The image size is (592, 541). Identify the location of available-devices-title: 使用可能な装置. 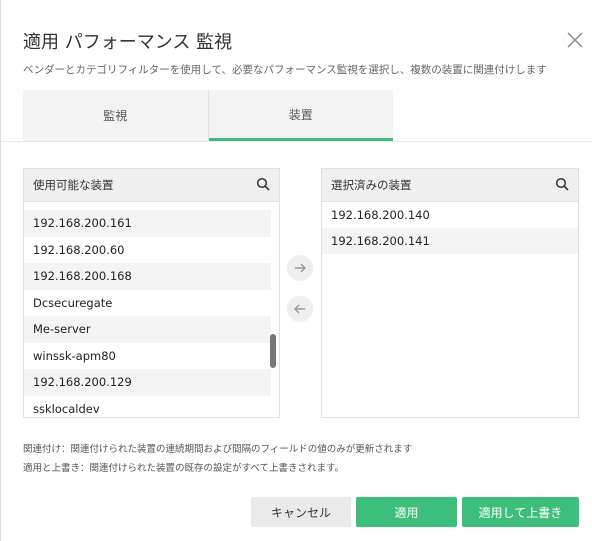
(73, 185).